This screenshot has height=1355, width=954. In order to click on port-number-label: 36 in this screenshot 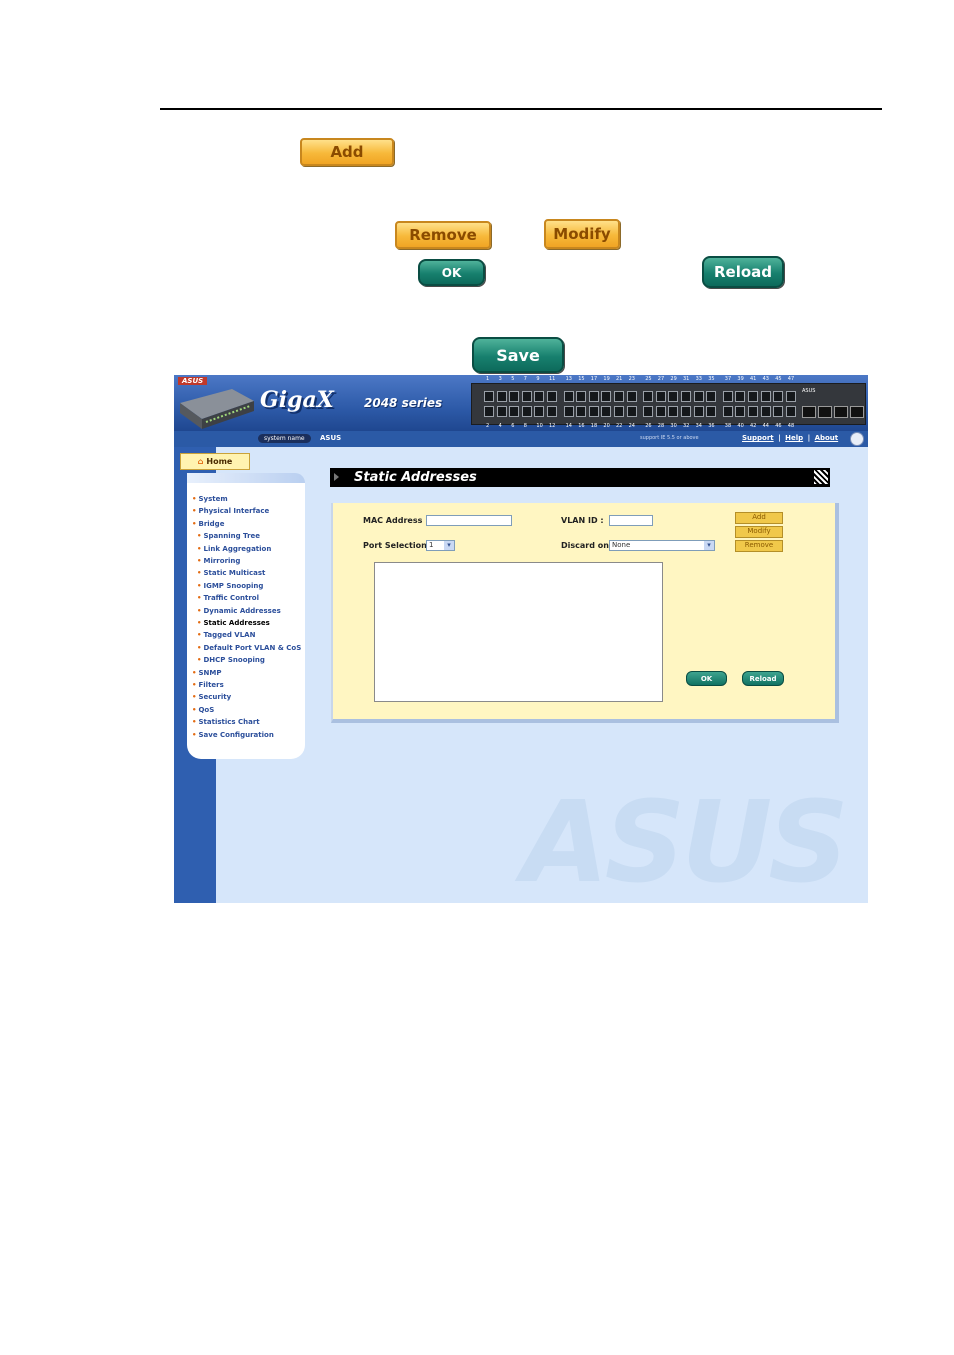, I will do `click(711, 426)`.